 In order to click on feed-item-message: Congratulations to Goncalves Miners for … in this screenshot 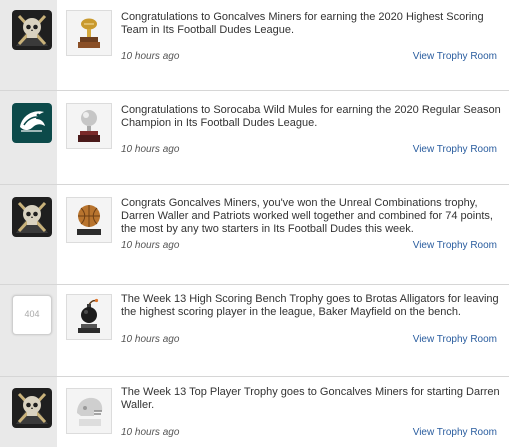, I will do `click(302, 23)`.